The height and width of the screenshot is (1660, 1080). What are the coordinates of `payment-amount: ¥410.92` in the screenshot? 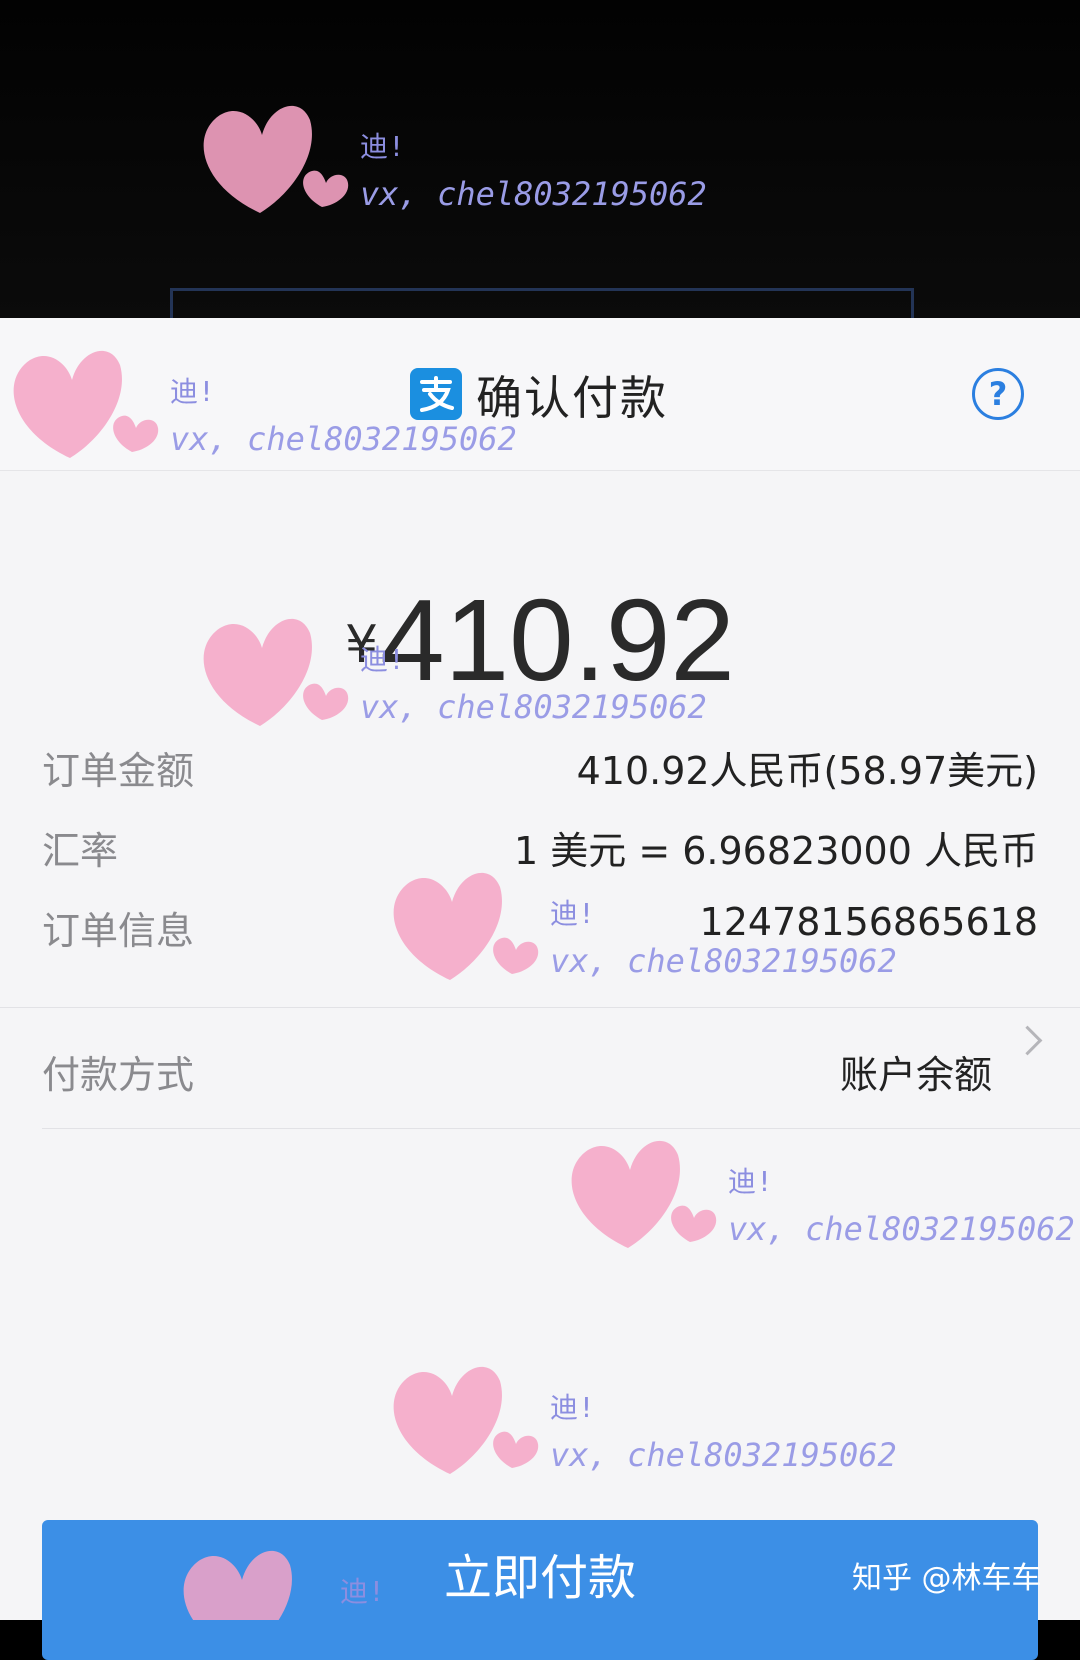 It's located at (540, 640).